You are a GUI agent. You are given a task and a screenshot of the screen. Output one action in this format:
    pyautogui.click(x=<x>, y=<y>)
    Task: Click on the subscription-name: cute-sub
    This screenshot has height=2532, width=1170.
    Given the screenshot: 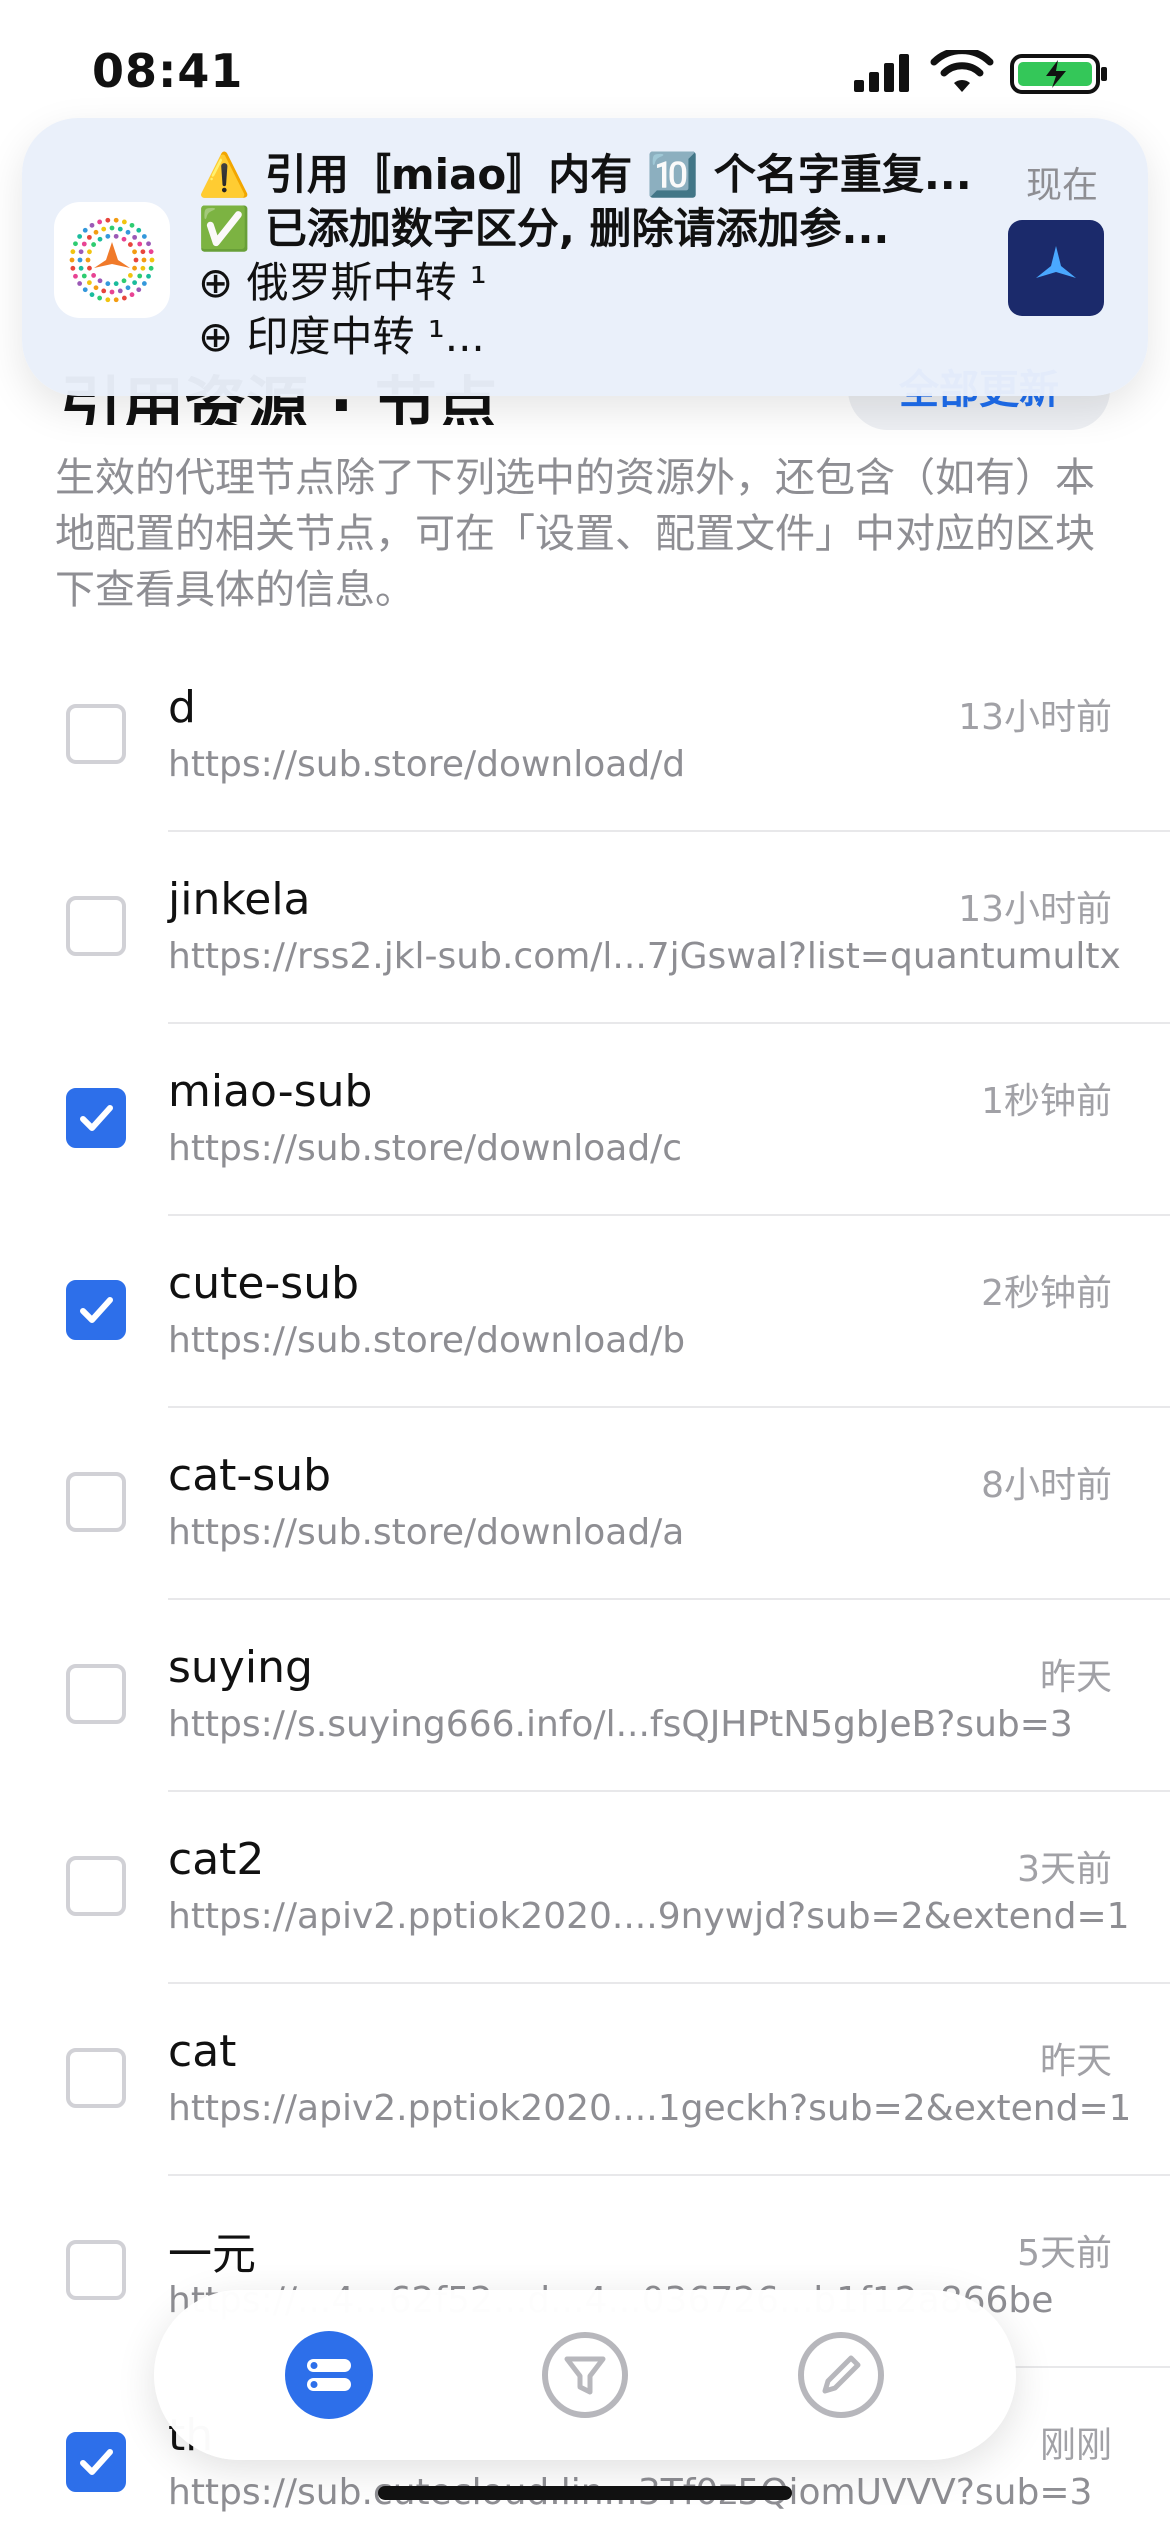 What is the action you would take?
    pyautogui.click(x=264, y=1283)
    